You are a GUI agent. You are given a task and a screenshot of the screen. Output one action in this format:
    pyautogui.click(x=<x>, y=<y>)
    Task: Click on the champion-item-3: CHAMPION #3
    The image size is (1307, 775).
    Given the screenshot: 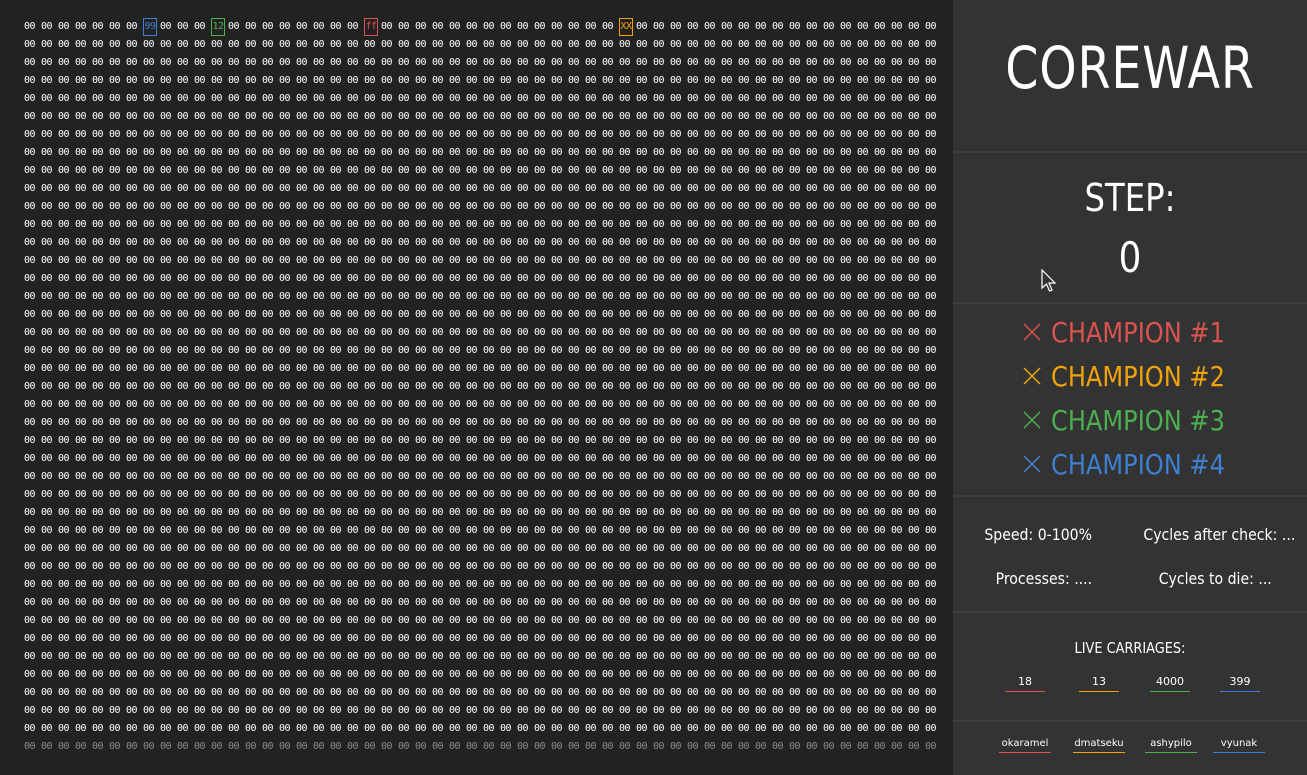 What is the action you would take?
    pyautogui.click(x=1137, y=420)
    